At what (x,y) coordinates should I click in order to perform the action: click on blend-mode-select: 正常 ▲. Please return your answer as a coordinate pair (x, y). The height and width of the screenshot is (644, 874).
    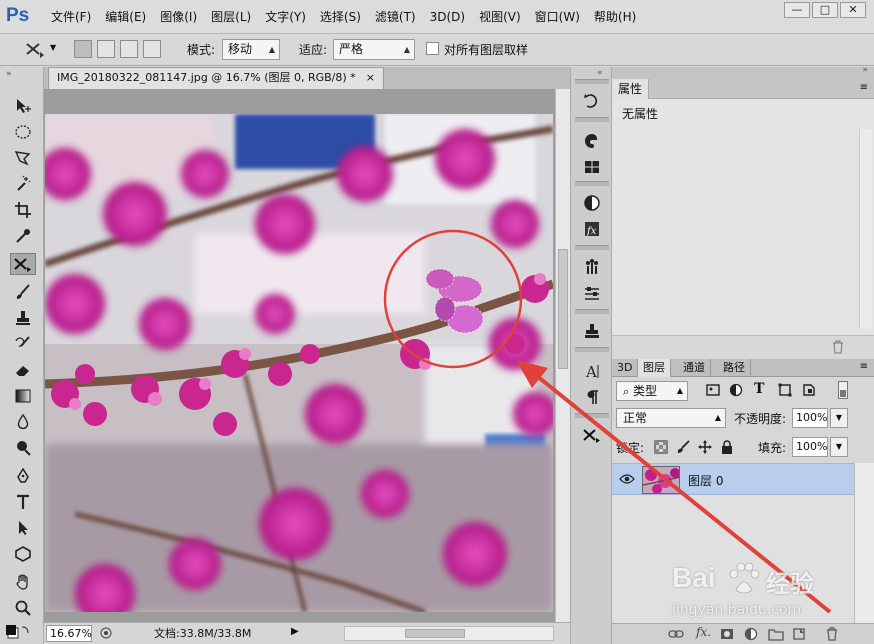
    Looking at the image, I should click on (671, 418).